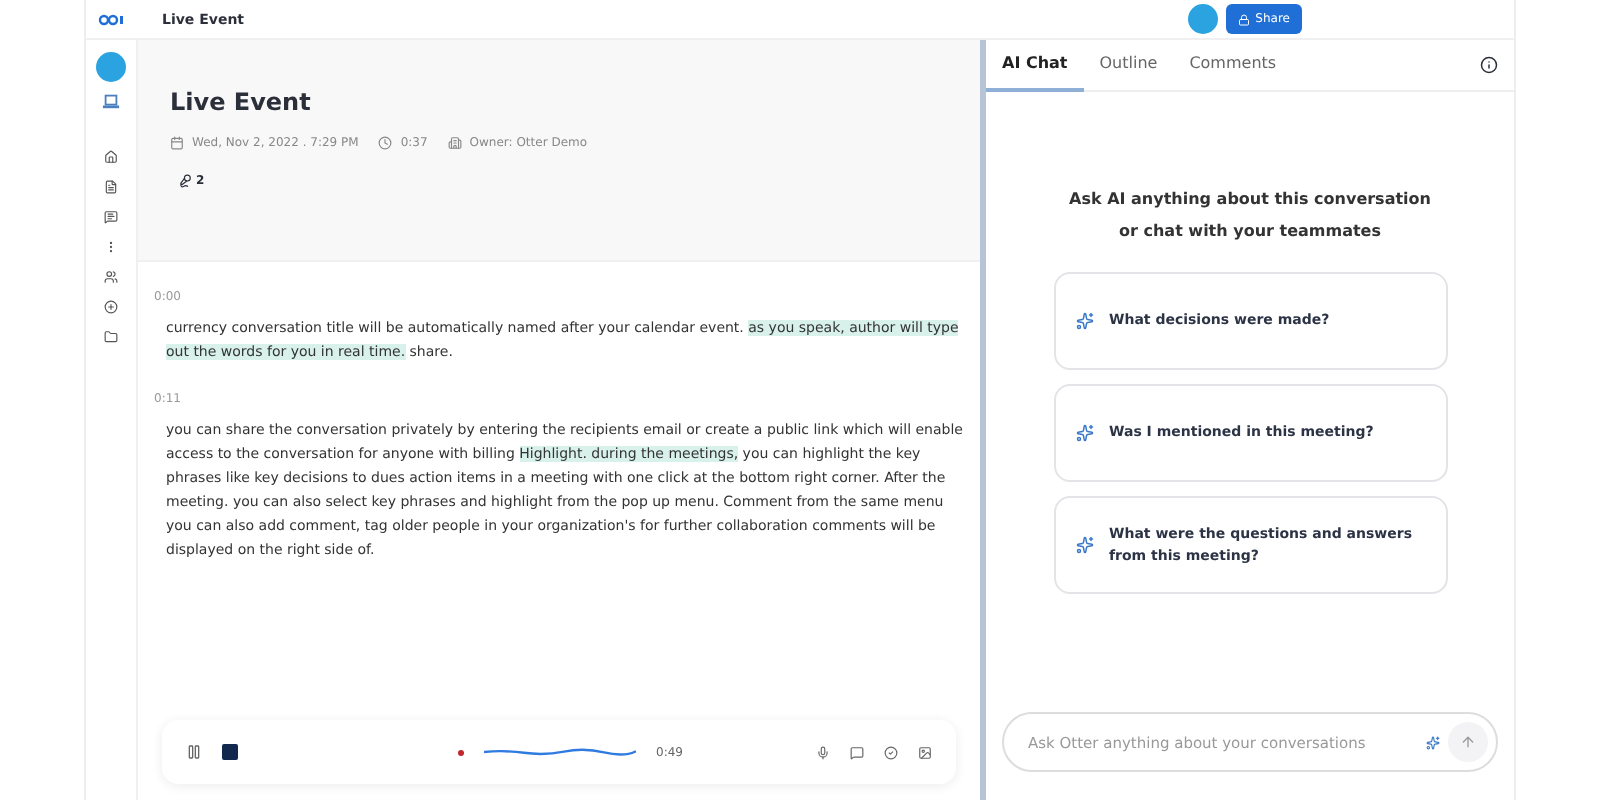 The width and height of the screenshot is (1600, 800). I want to click on panel-tab: Comments, so click(1233, 65).